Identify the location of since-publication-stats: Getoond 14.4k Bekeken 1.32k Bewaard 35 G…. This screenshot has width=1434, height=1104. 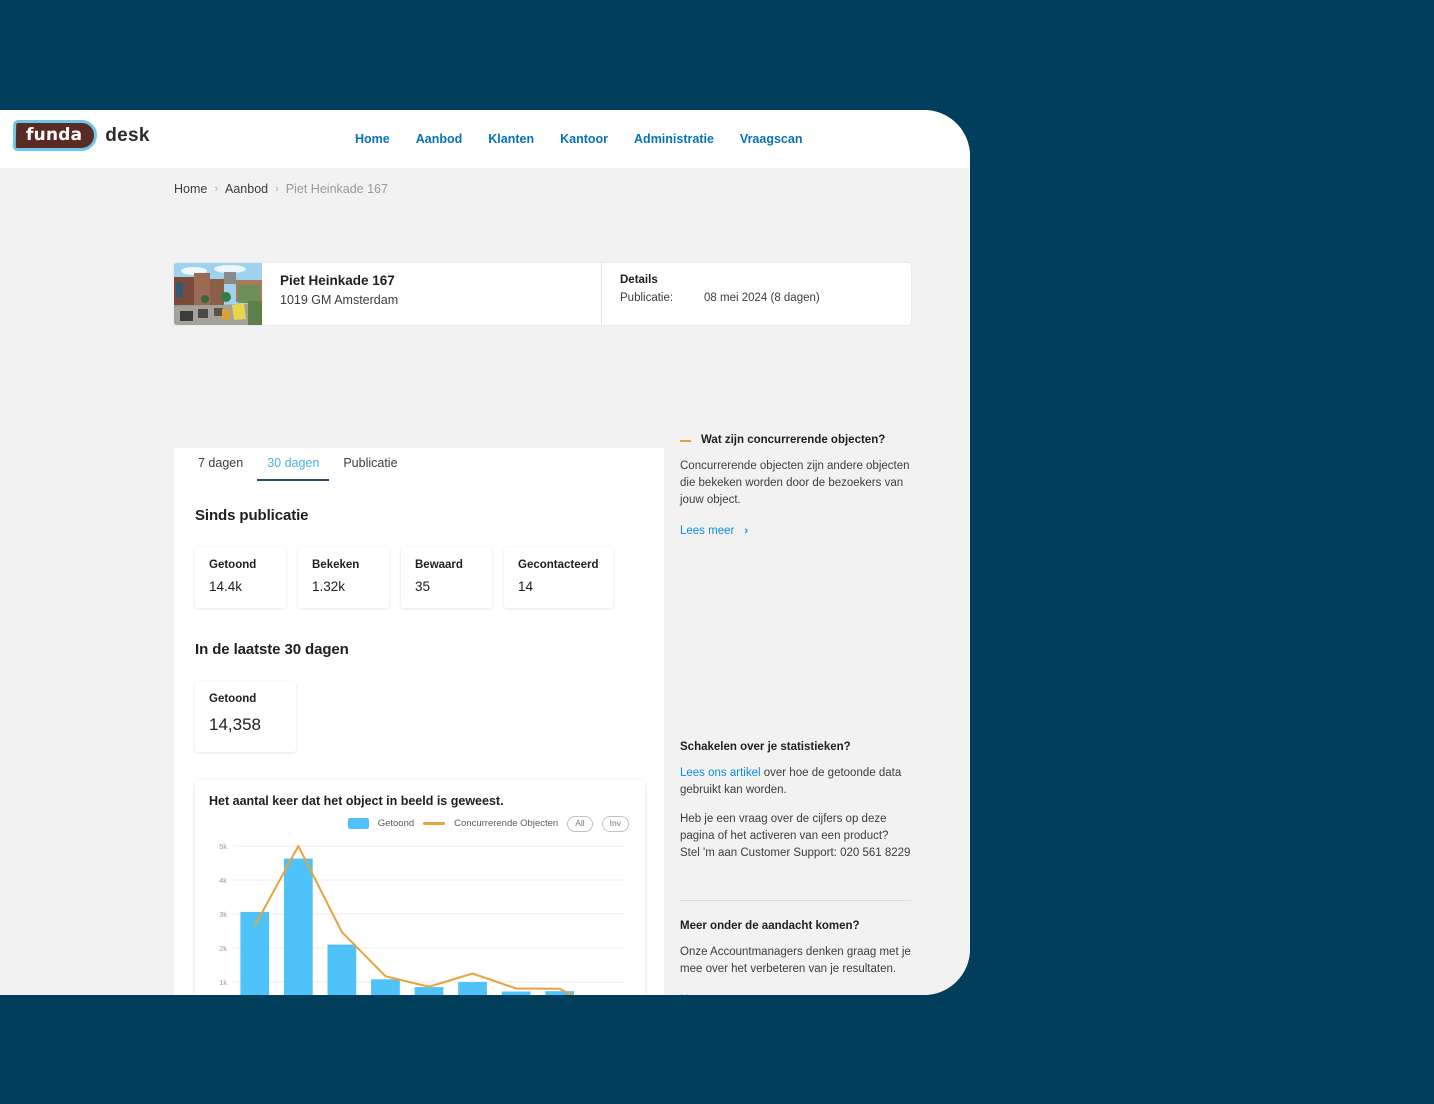
(420, 577).